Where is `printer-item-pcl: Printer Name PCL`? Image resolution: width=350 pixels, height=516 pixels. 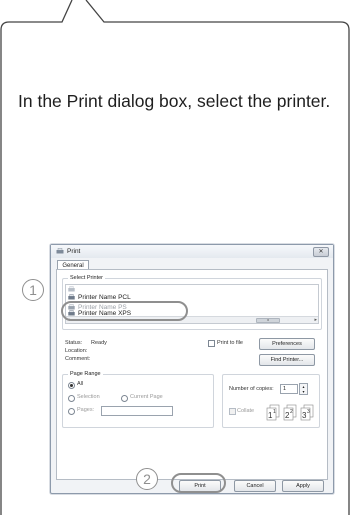 printer-item-pcl: Printer Name PCL is located at coordinates (99, 297).